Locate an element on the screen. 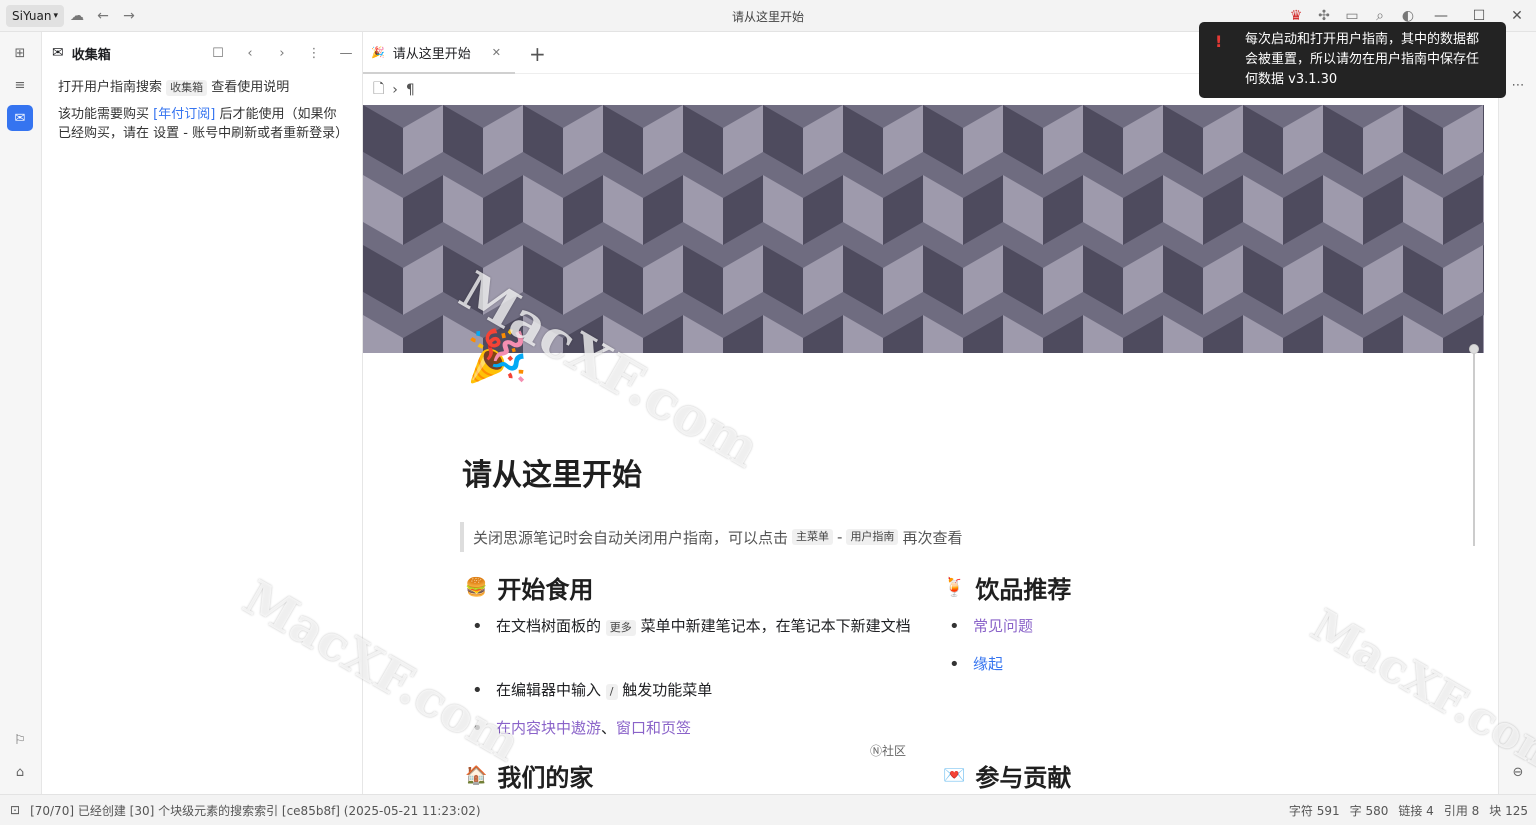 The image size is (1536, 825). back-icon: ← is located at coordinates (103, 16).